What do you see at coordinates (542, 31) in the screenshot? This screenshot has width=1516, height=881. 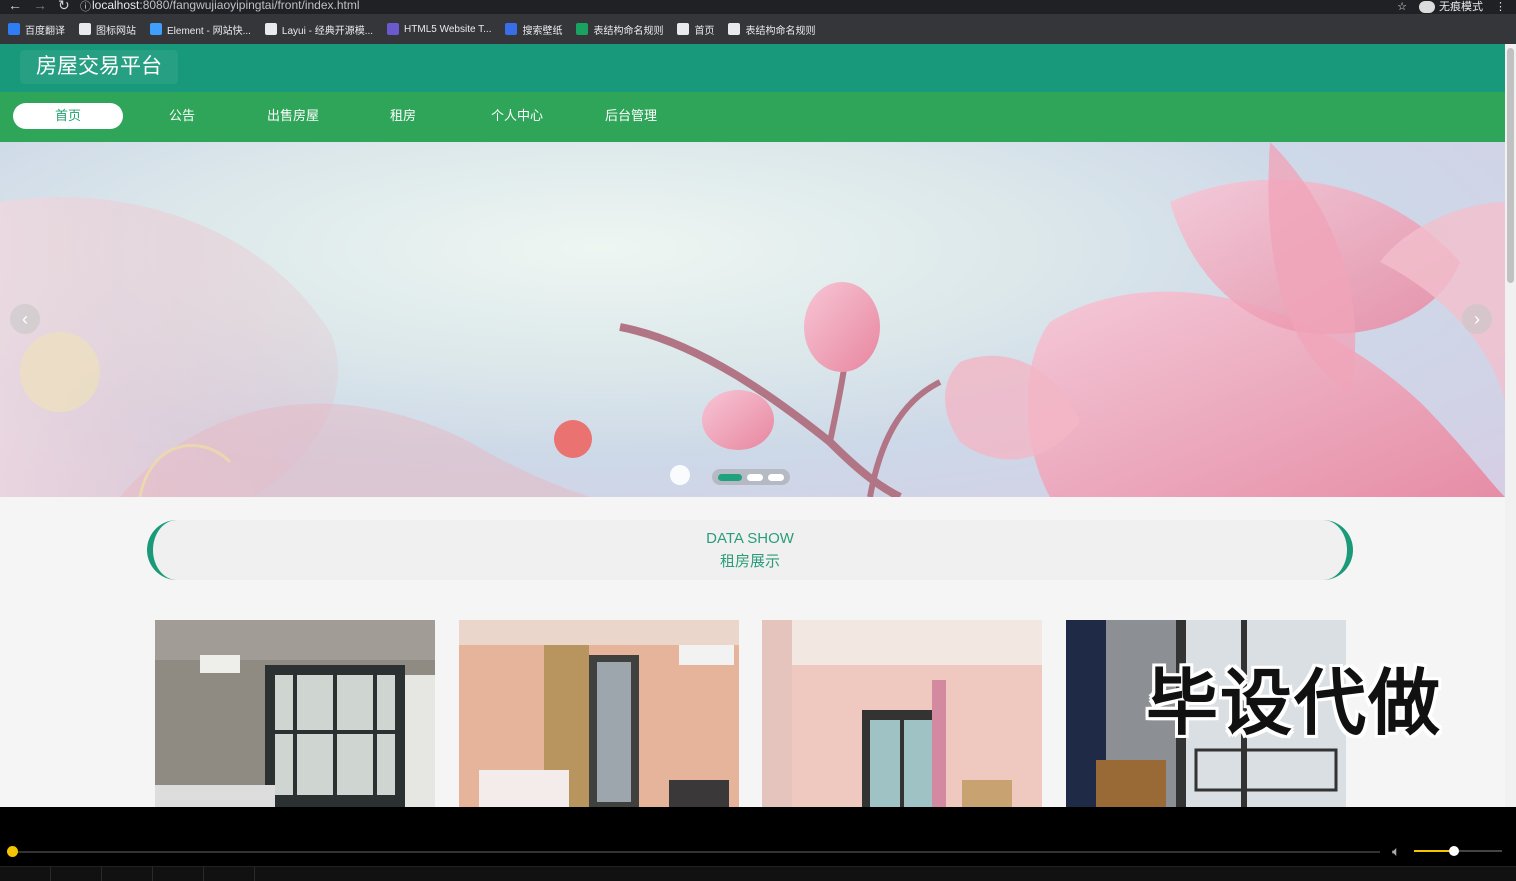 I see `bookmark-label: 搜索壁纸` at bounding box center [542, 31].